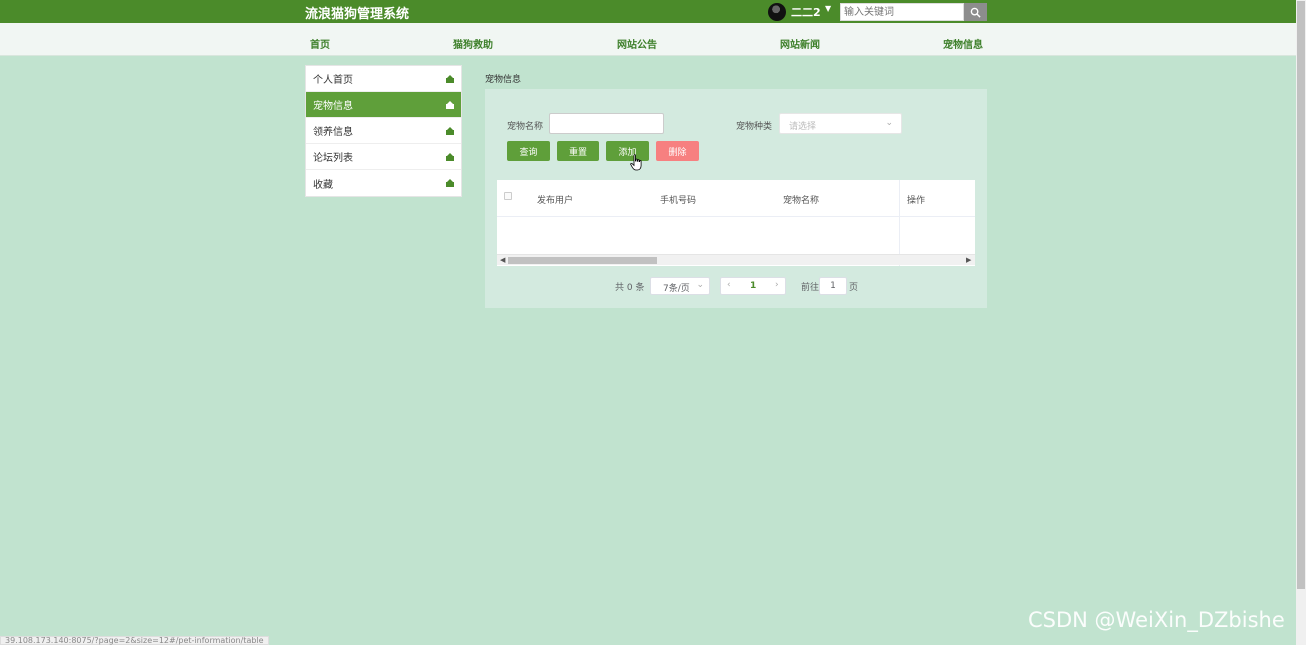 Image resolution: width=1306 pixels, height=645 pixels. Describe the element at coordinates (854, 288) in the screenshot. I see `page-suffix: 页` at that location.